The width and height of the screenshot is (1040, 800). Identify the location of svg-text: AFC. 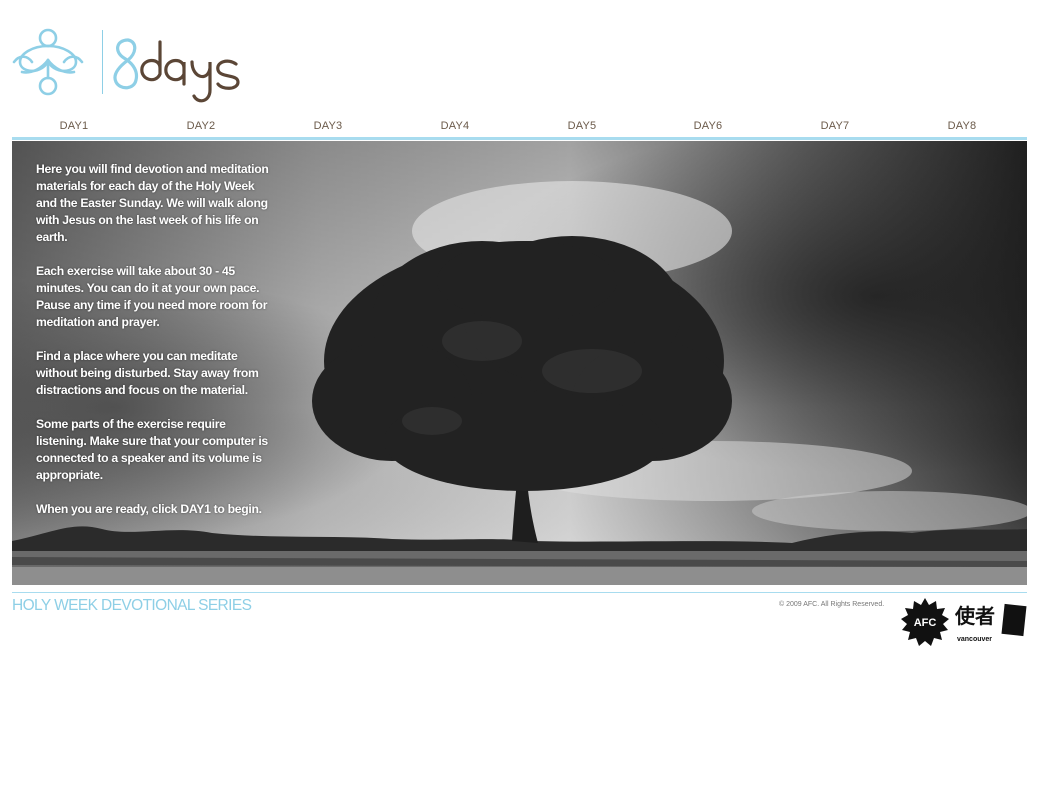
(925, 623).